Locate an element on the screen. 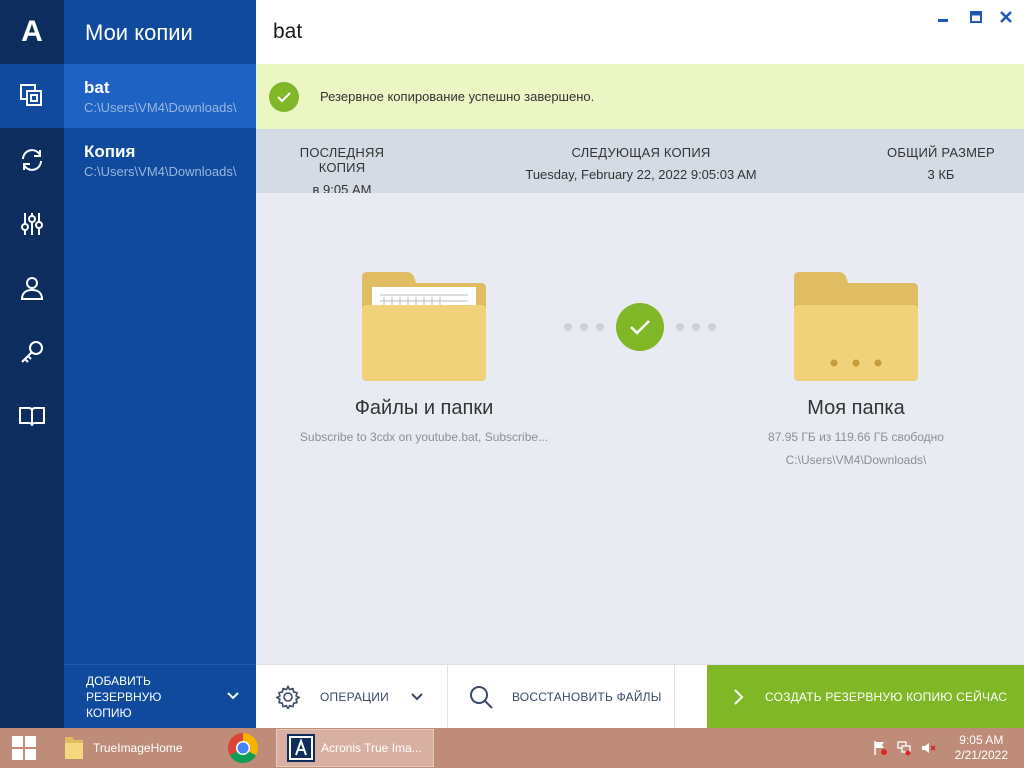 The image size is (1024, 768). stat-label: ОБЩИЙ РАЗМЕР is located at coordinates (941, 152).